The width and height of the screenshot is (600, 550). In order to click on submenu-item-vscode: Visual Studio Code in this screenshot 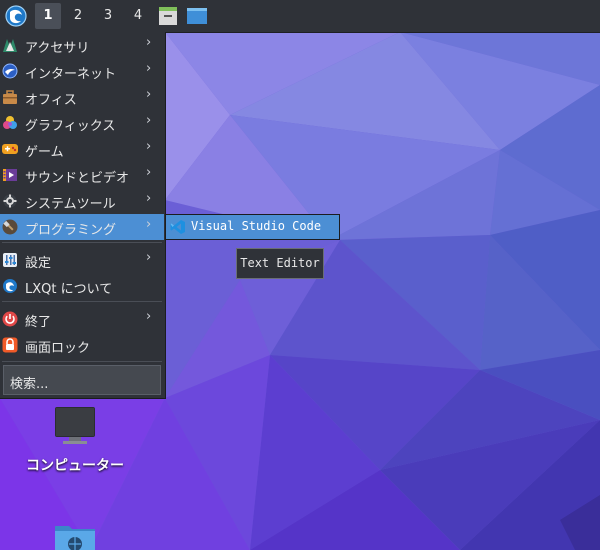, I will do `click(252, 227)`.